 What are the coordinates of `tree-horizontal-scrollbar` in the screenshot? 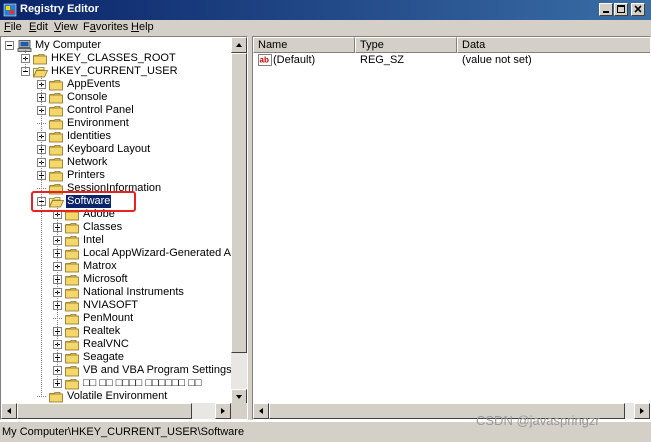 It's located at (116, 411).